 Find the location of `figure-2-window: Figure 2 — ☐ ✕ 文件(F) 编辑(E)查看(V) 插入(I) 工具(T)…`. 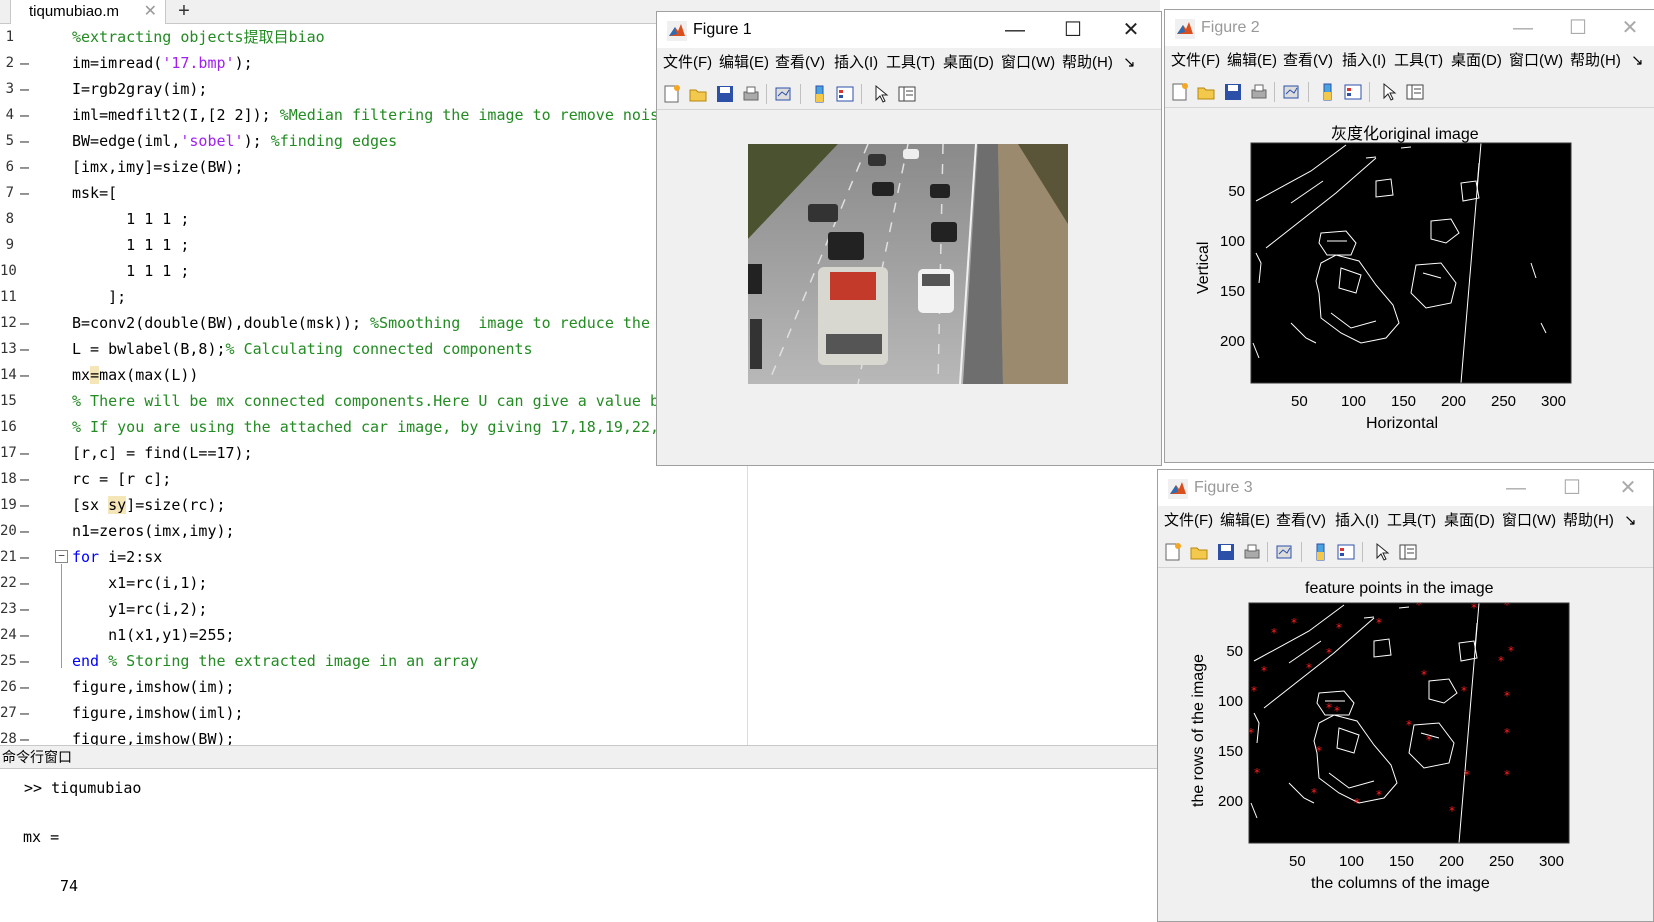

figure-2-window: Figure 2 — ☐ ✕ 文件(F) 编辑(E)查看(V) 插入(I) 工具(T)… is located at coordinates (1409, 236).